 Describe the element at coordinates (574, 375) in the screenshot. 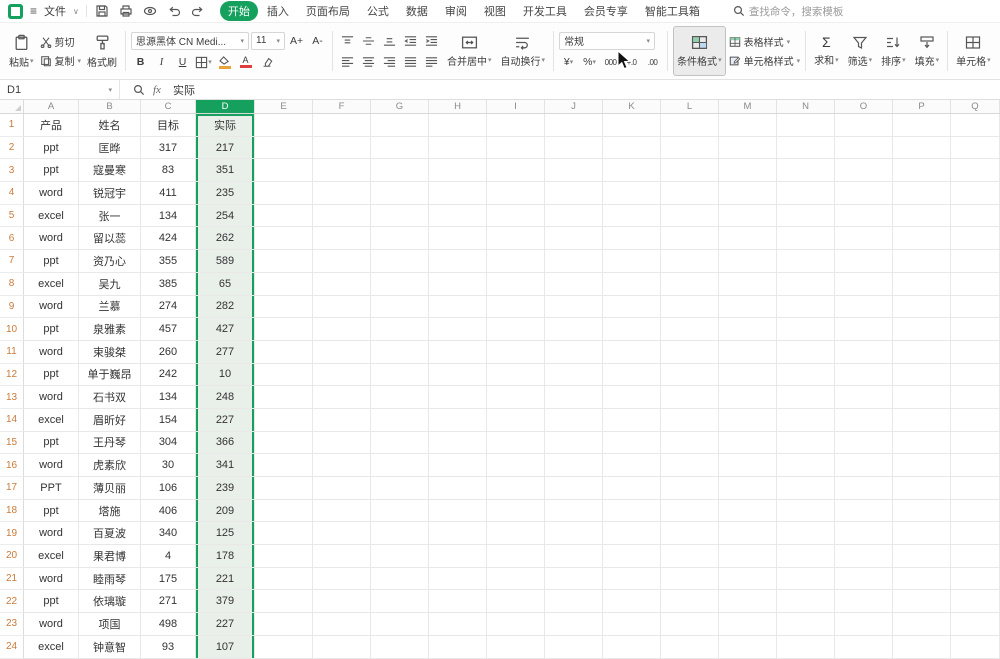

I see `cell-J12` at that location.